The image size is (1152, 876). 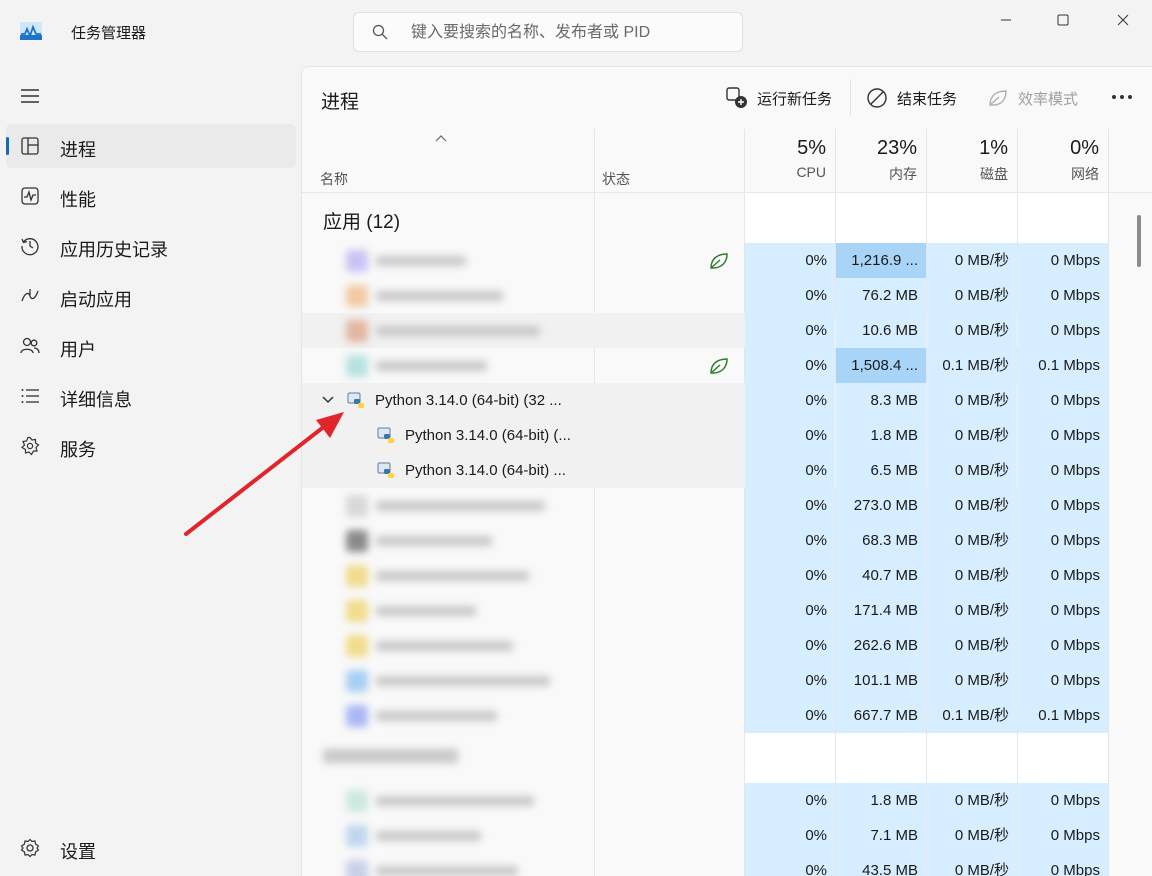 I want to click on search-icon, so click(x=380, y=32).